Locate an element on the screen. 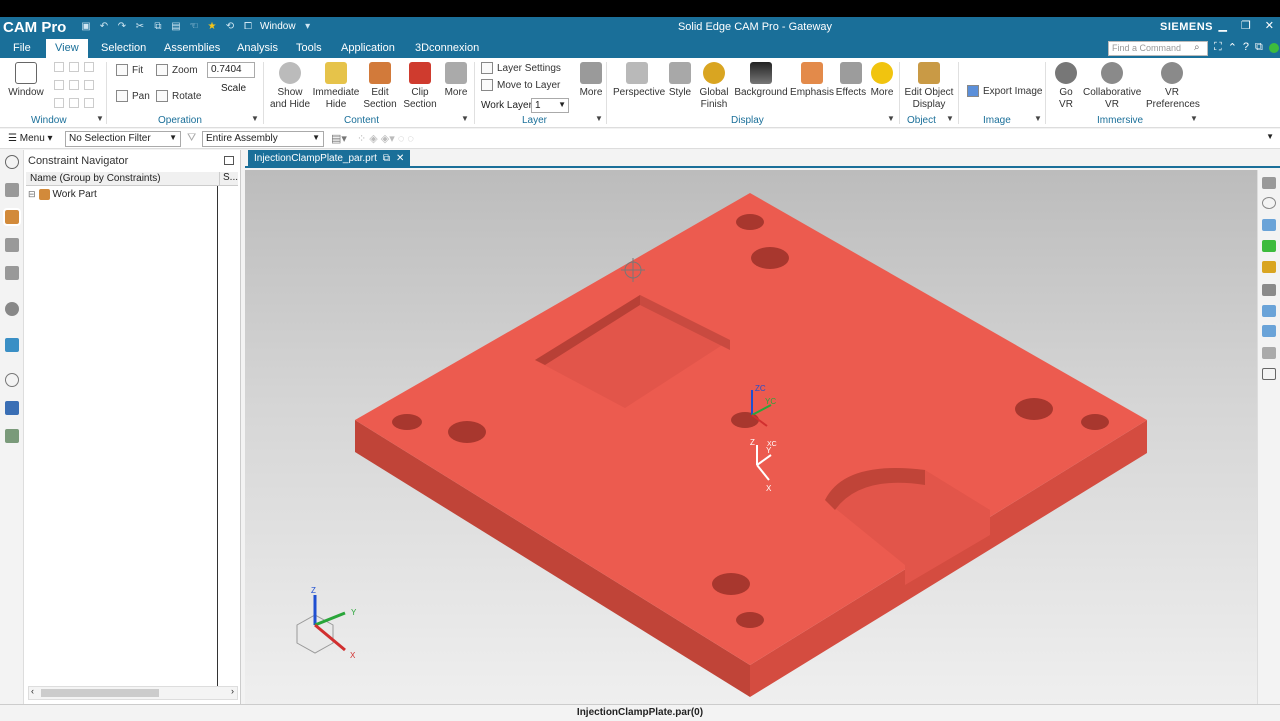 Image resolution: width=1280 pixels, height=721 pixels. zoom-button: Zoom is located at coordinates (177, 70).